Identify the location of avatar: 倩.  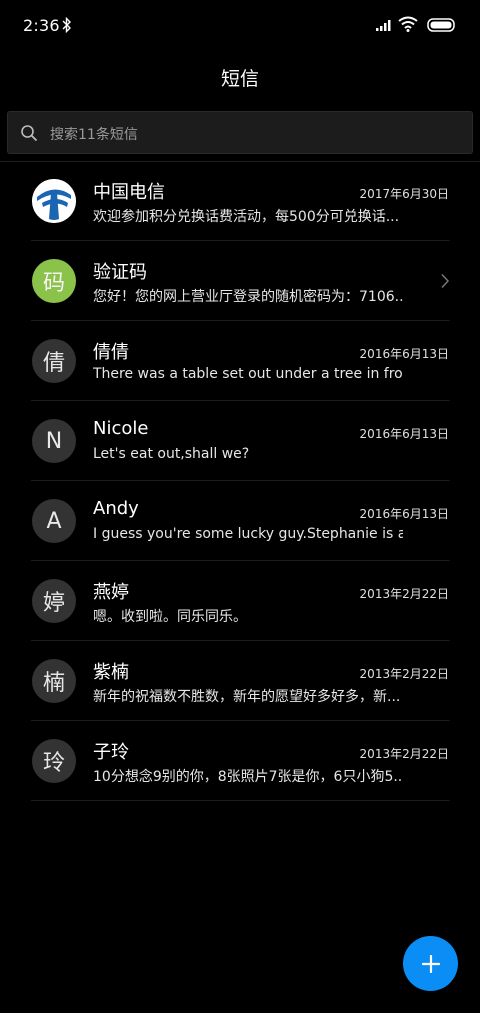
(54, 361).